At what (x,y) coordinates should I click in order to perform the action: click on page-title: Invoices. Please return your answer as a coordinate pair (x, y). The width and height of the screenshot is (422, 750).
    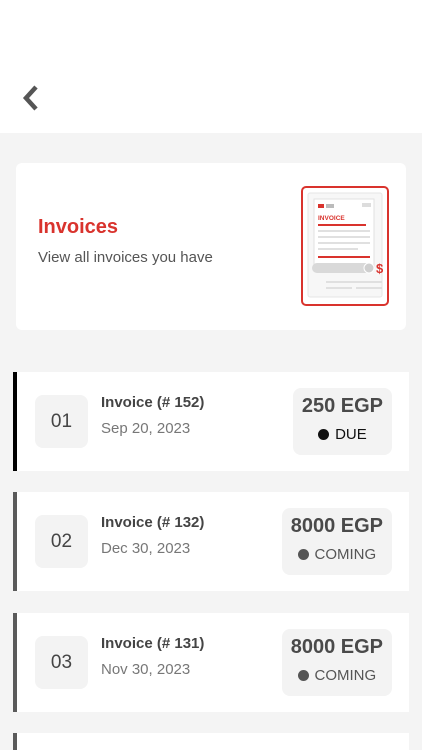
    Looking at the image, I should click on (78, 227).